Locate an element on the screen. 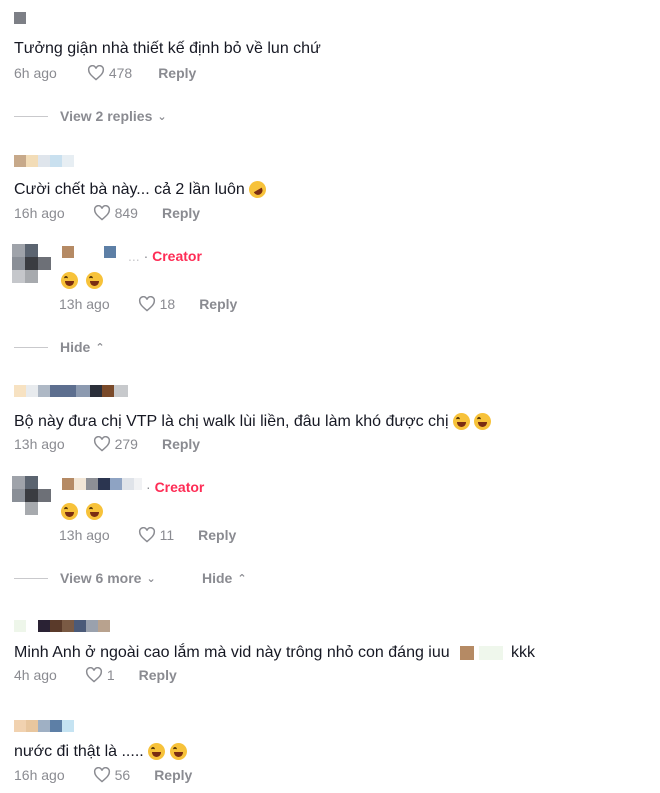  like-button: 18 is located at coordinates (157, 304).